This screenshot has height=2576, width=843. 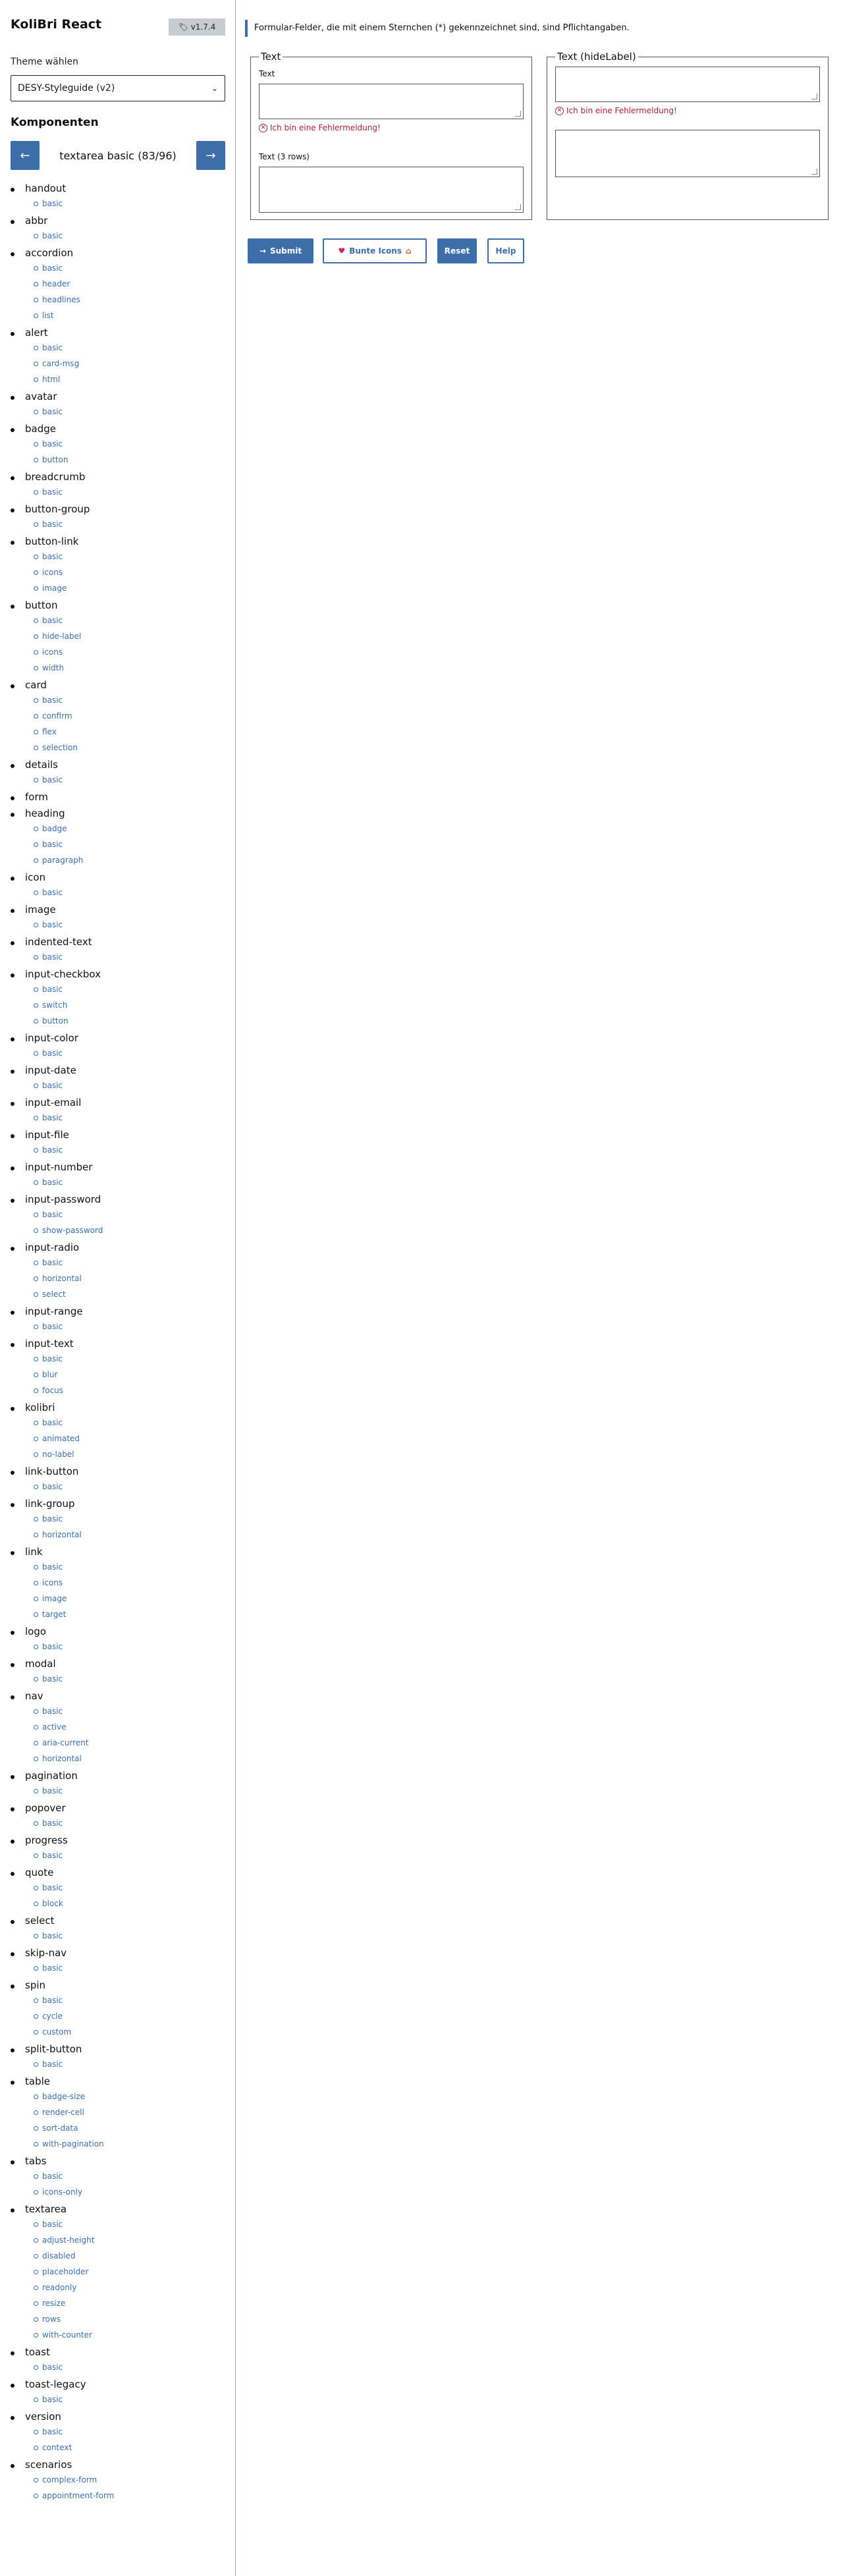 What do you see at coordinates (130, 1005) in the screenshot?
I see `story-link: switch` at bounding box center [130, 1005].